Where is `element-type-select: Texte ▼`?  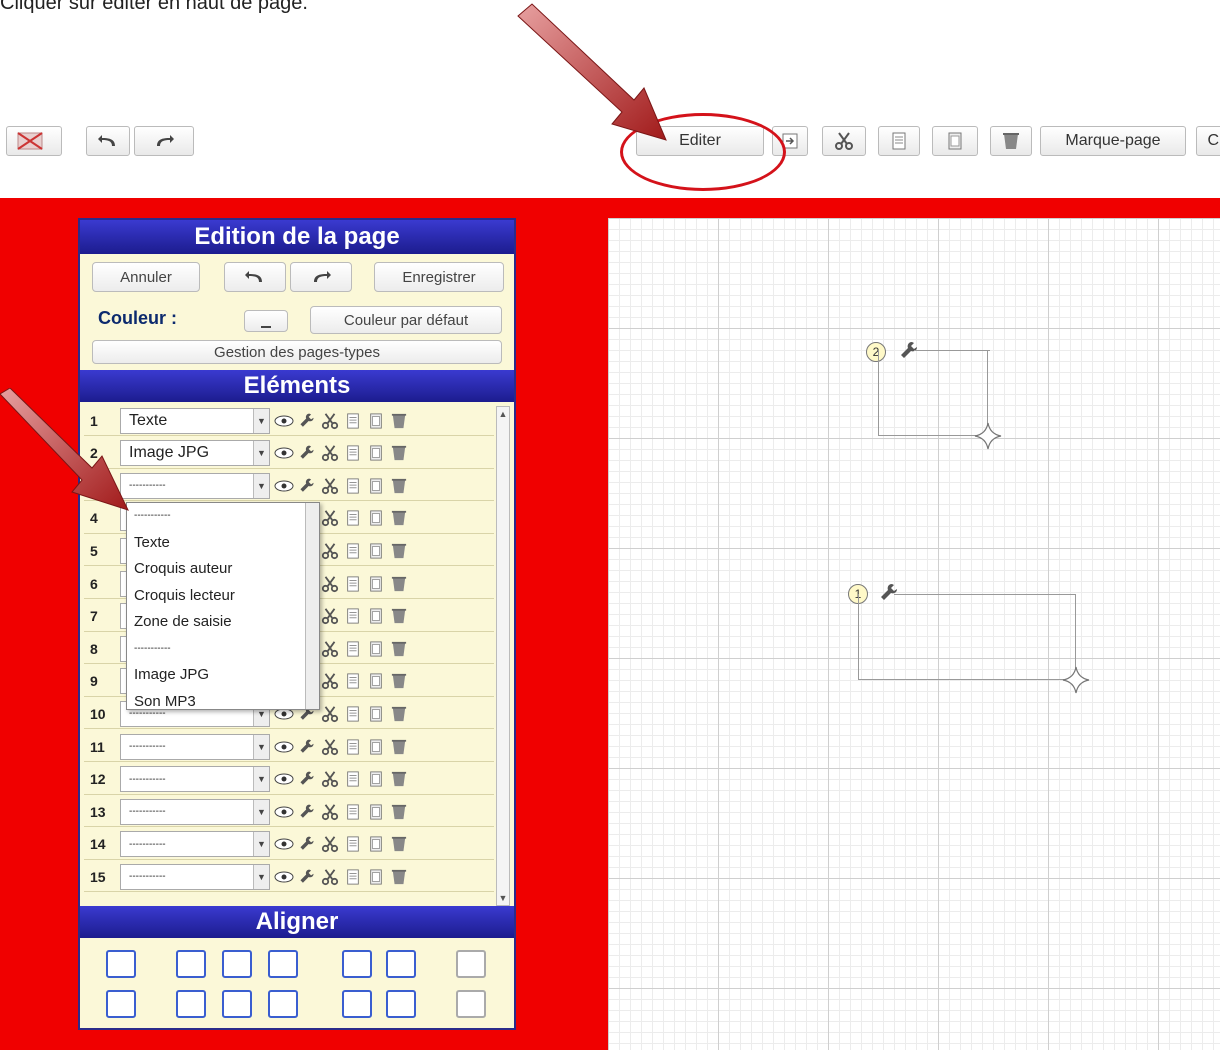 element-type-select: Texte ▼ is located at coordinates (195, 420).